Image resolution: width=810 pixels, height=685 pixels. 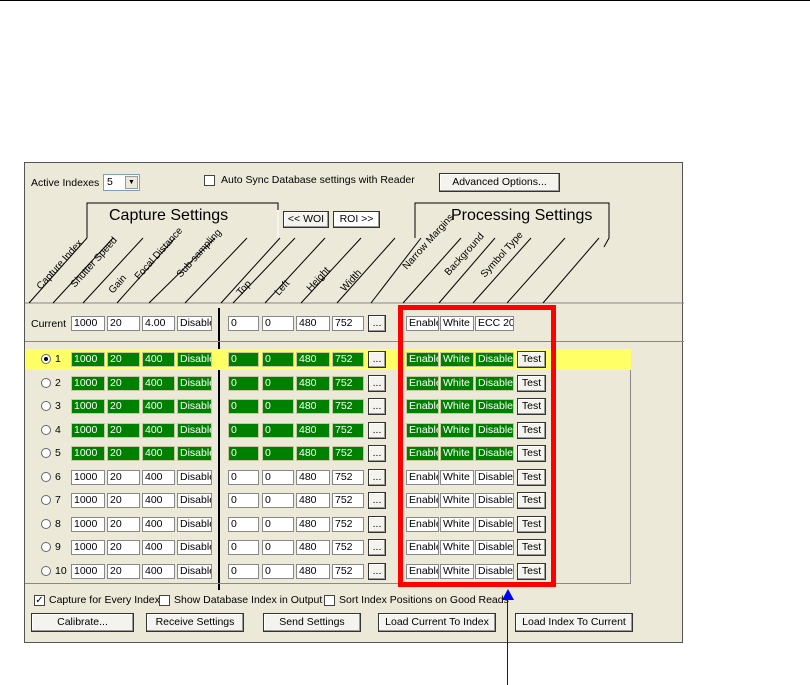 I want to click on current-capture-field: Disable, so click(x=194, y=323).